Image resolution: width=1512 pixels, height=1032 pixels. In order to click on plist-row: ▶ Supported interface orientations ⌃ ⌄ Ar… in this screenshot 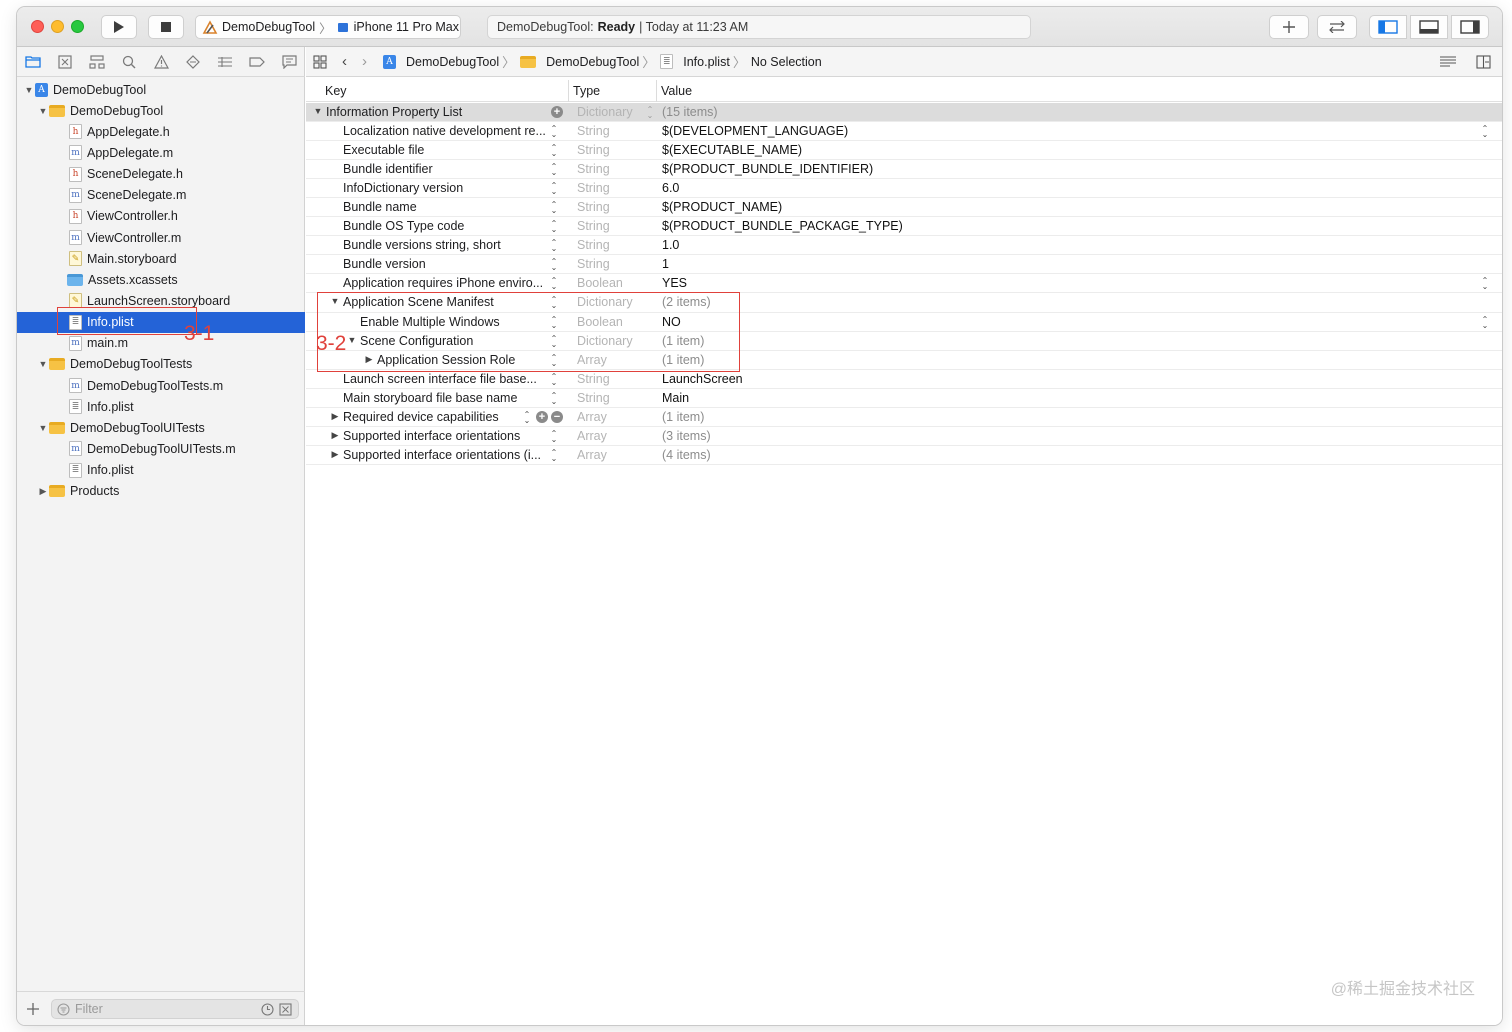, I will do `click(904, 436)`.